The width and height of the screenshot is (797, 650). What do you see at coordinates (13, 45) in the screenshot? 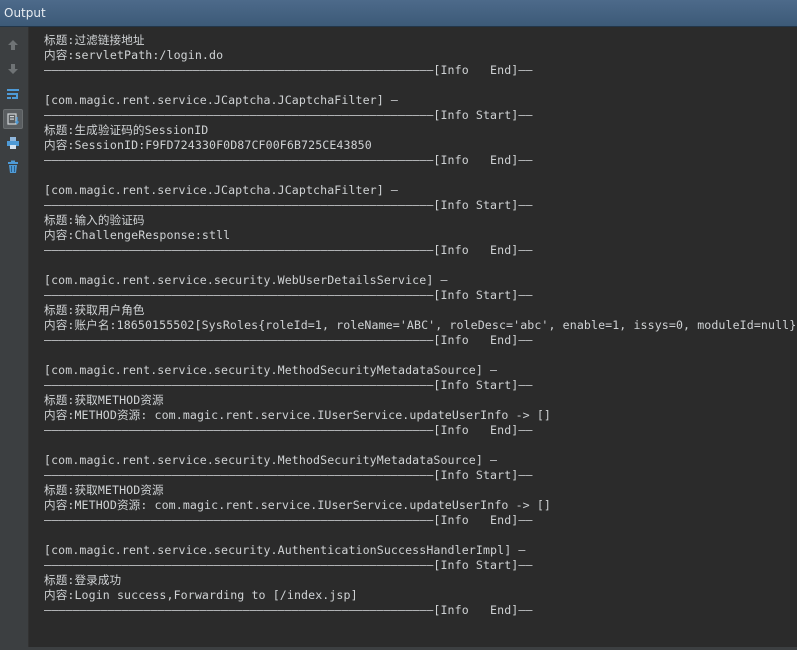
I see `up-arrow-icon` at bounding box center [13, 45].